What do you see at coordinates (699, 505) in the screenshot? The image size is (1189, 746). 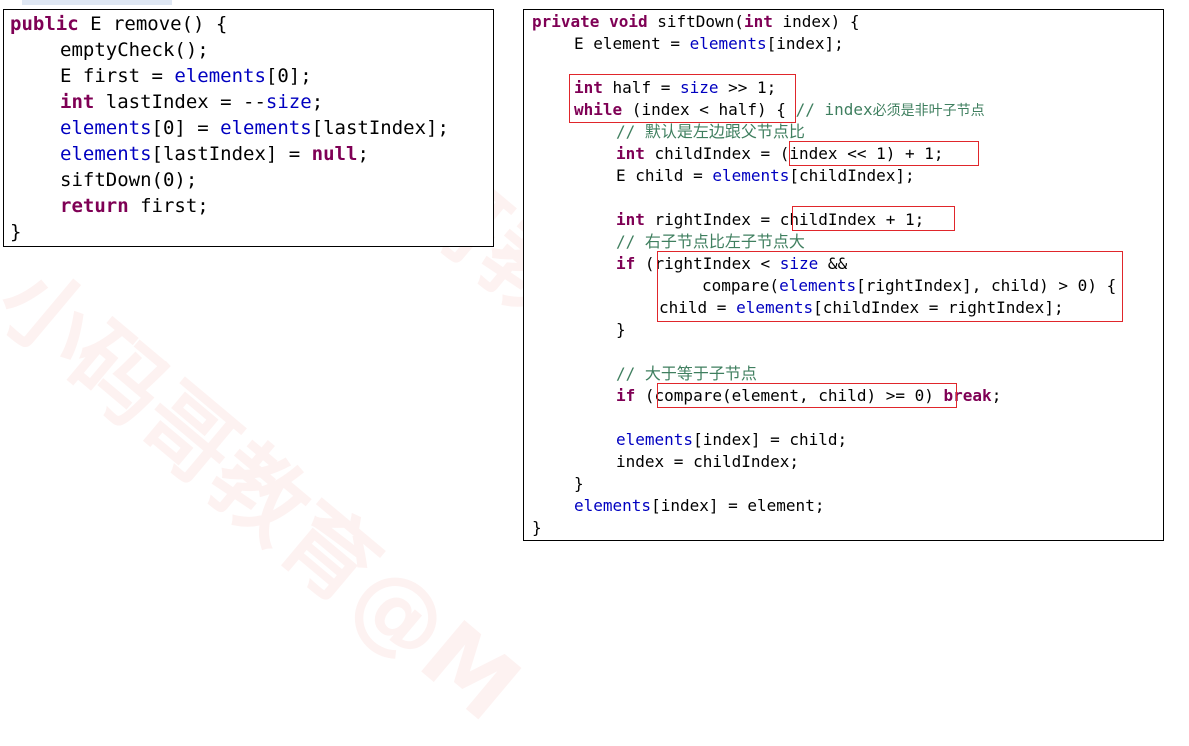 I see `code-line: elements[index] = element;` at bounding box center [699, 505].